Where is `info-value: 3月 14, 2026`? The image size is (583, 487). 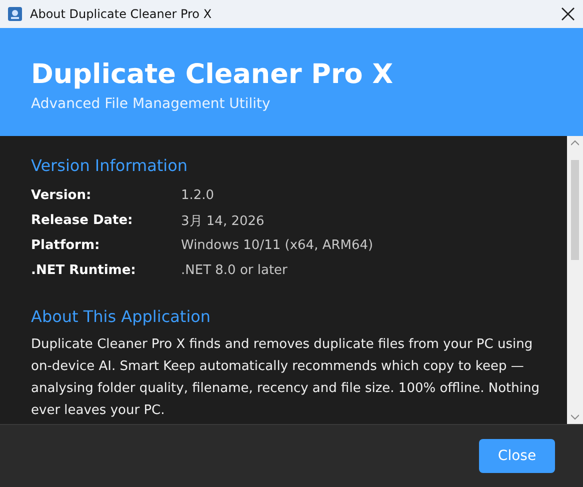
info-value: 3月 14, 2026 is located at coordinates (222, 221).